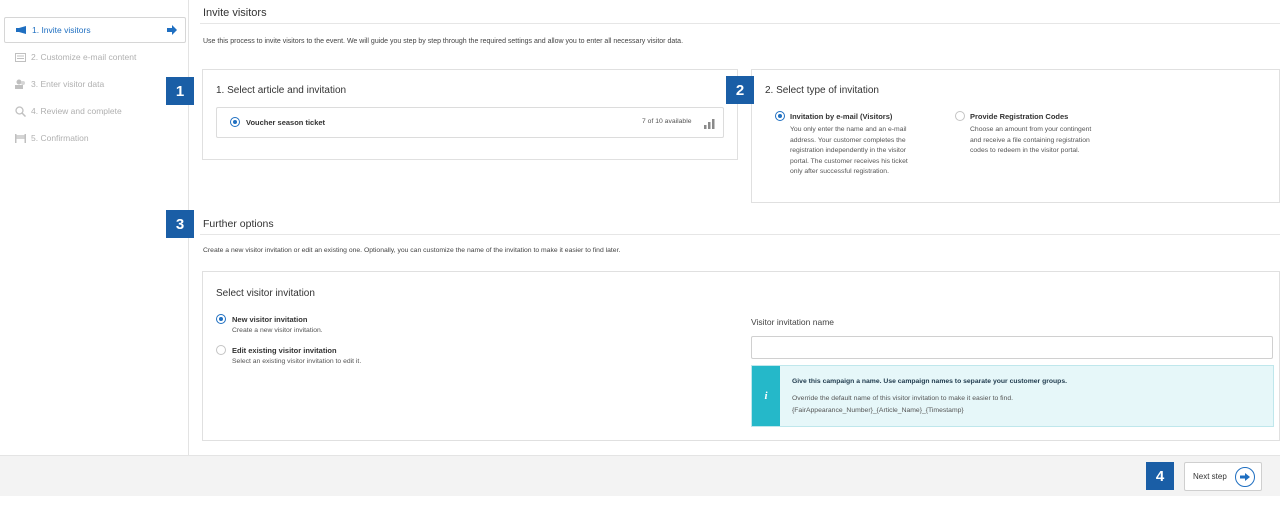 The image size is (1280, 509). What do you see at coordinates (740, 90) in the screenshot?
I see `step-badge-2: 2` at bounding box center [740, 90].